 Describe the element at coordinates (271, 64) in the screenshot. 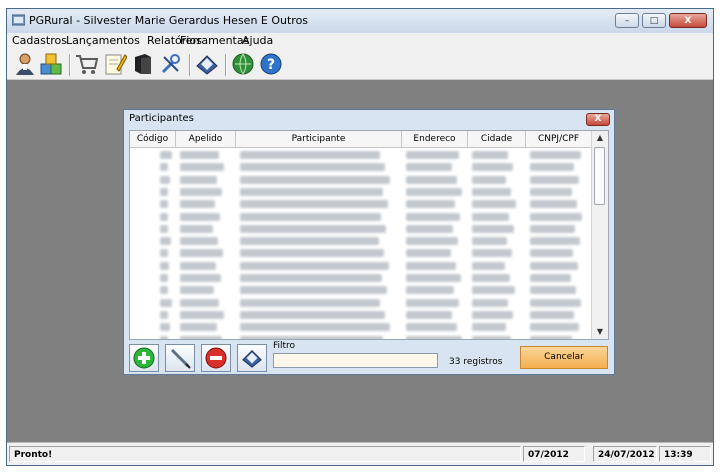

I see `help-icon: ?` at that location.